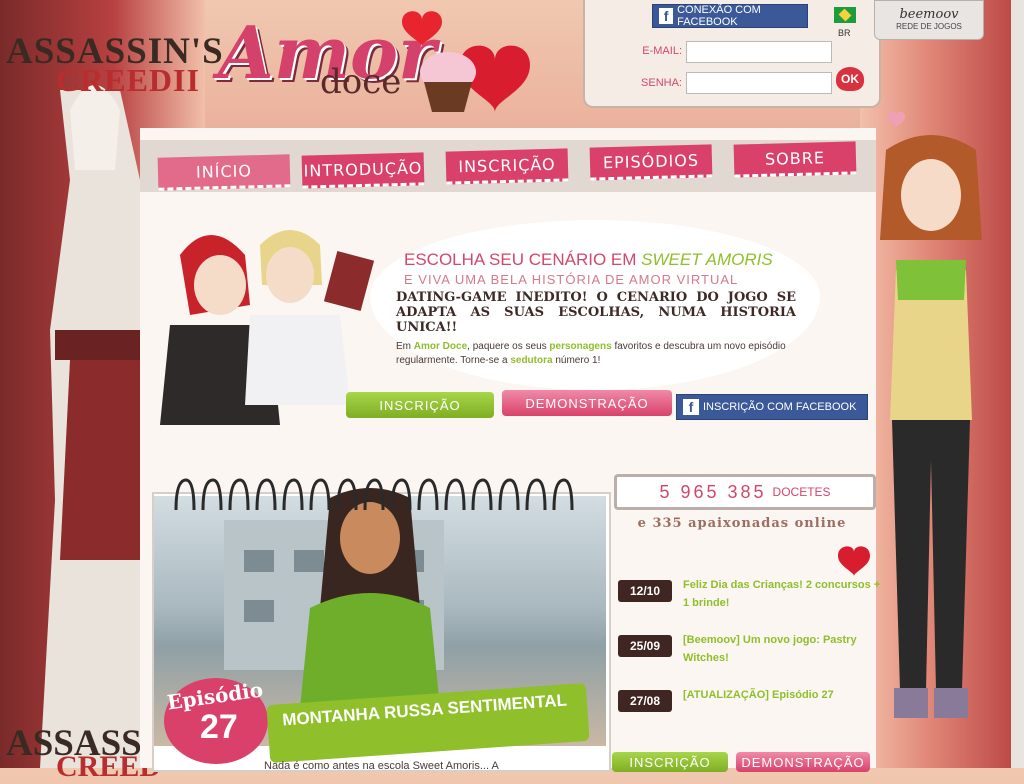 This screenshot has width=1024, height=784. Describe the element at coordinates (219, 727) in the screenshot. I see `episode-number: 27` at that location.